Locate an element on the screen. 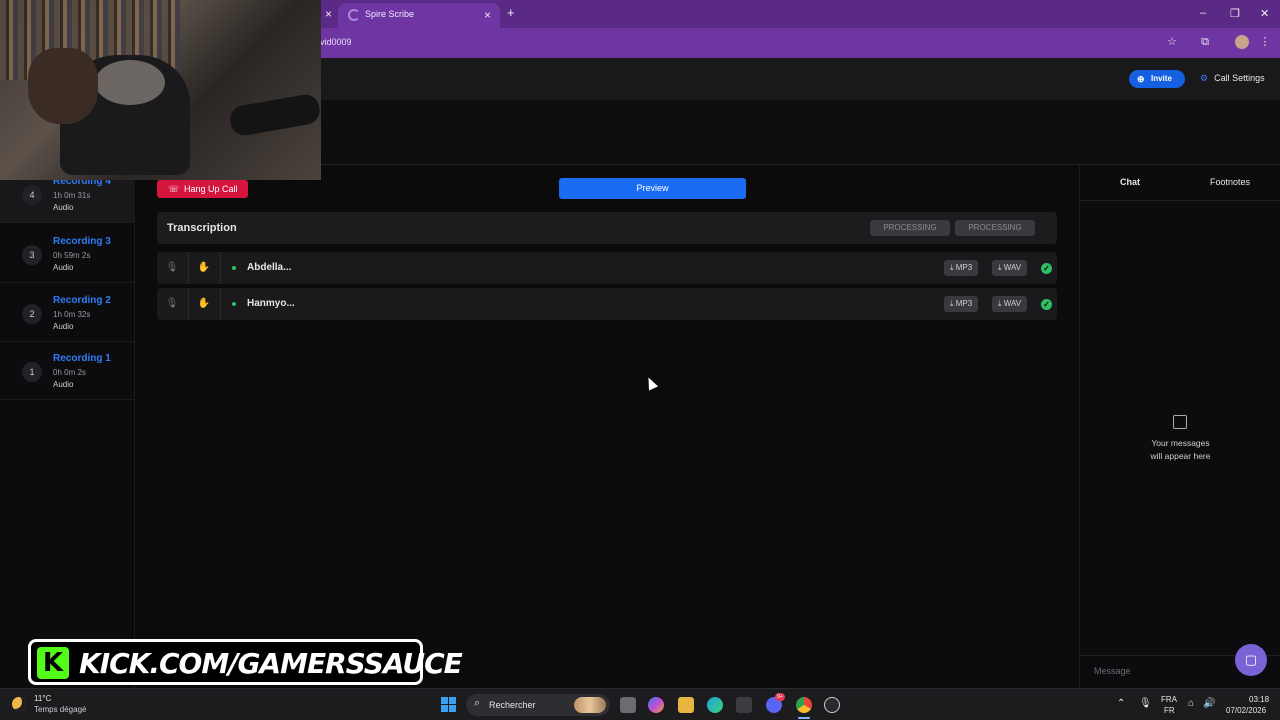 The image size is (1280, 720). kick-url-text: KICK.COM/GAMERSSAUCE is located at coordinates (271, 663).